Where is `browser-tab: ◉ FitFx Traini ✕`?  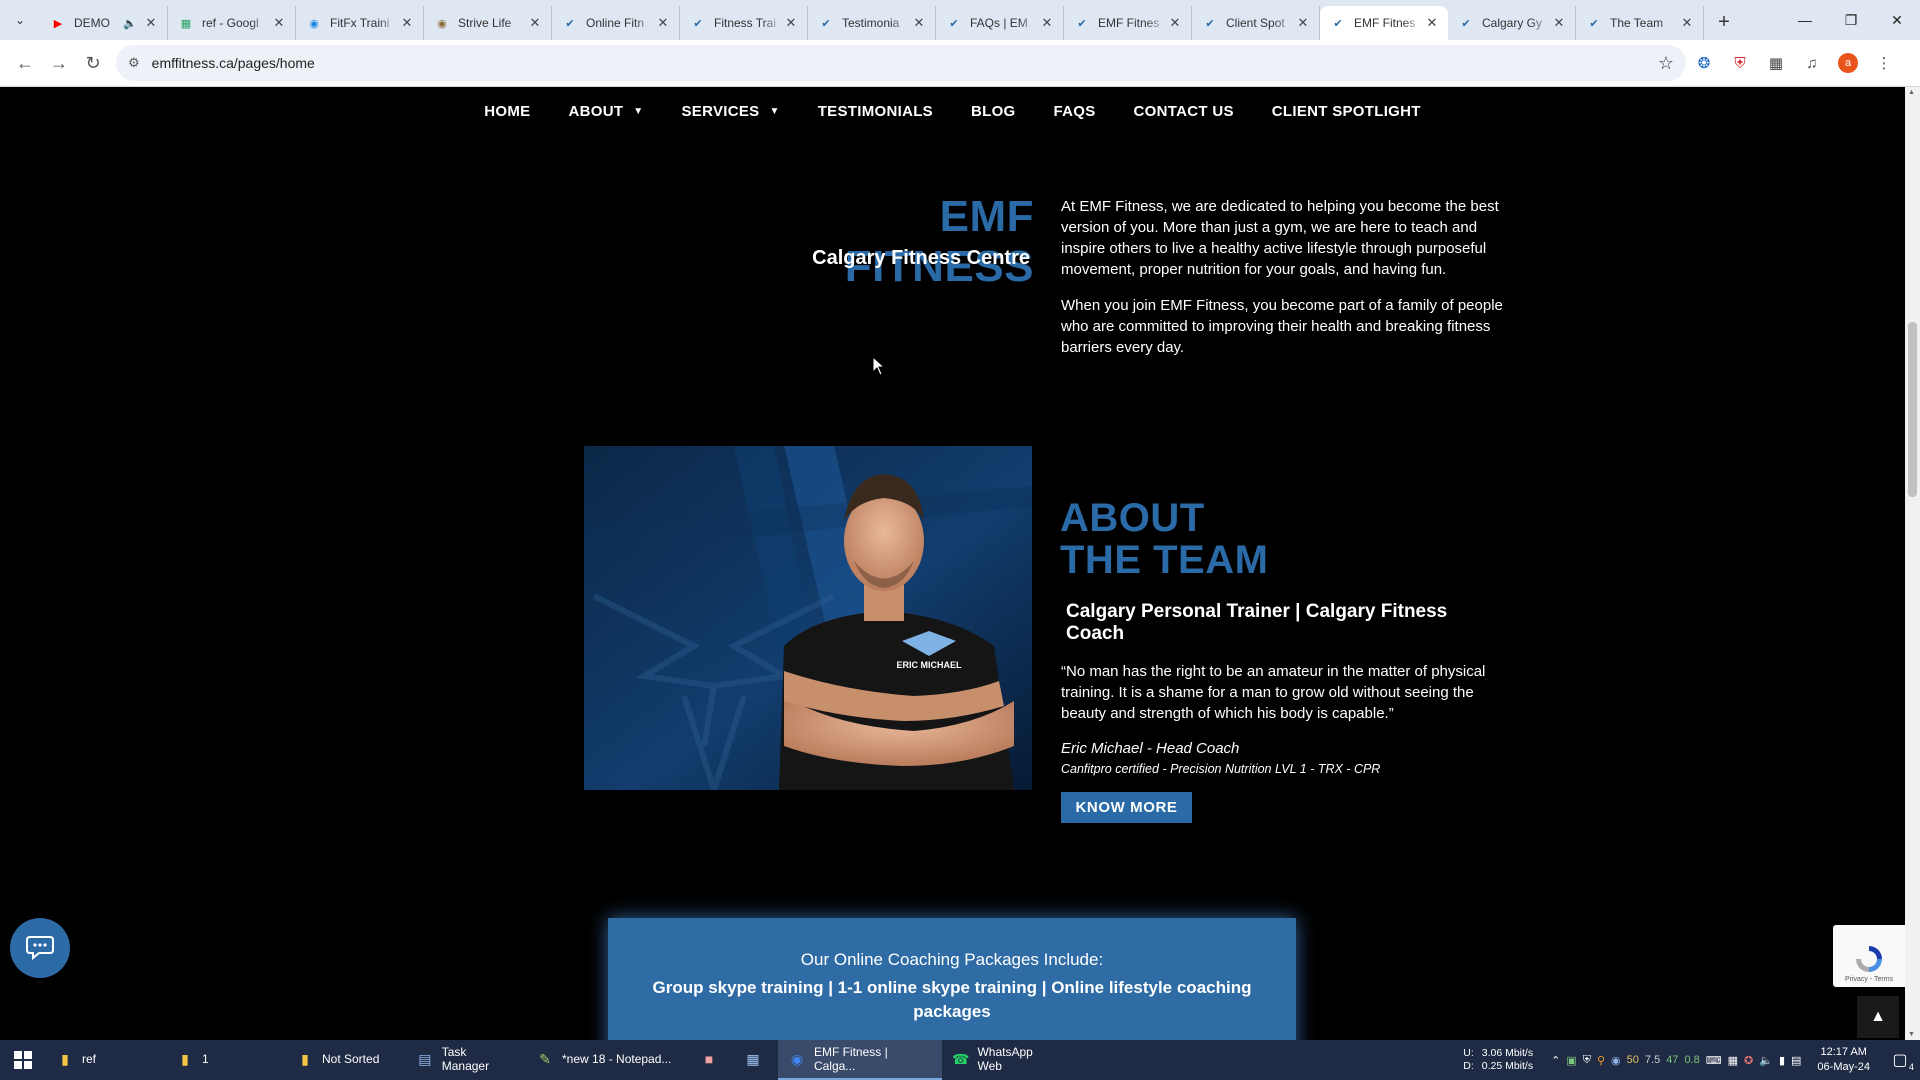 browser-tab: ◉ FitFx Traini ✕ is located at coordinates (360, 23).